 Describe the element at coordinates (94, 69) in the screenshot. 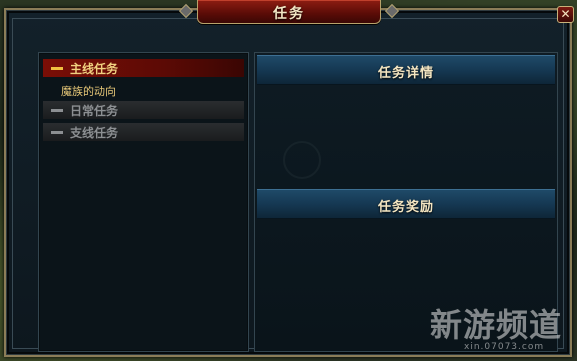

I see `category-label: 主线任务` at that location.